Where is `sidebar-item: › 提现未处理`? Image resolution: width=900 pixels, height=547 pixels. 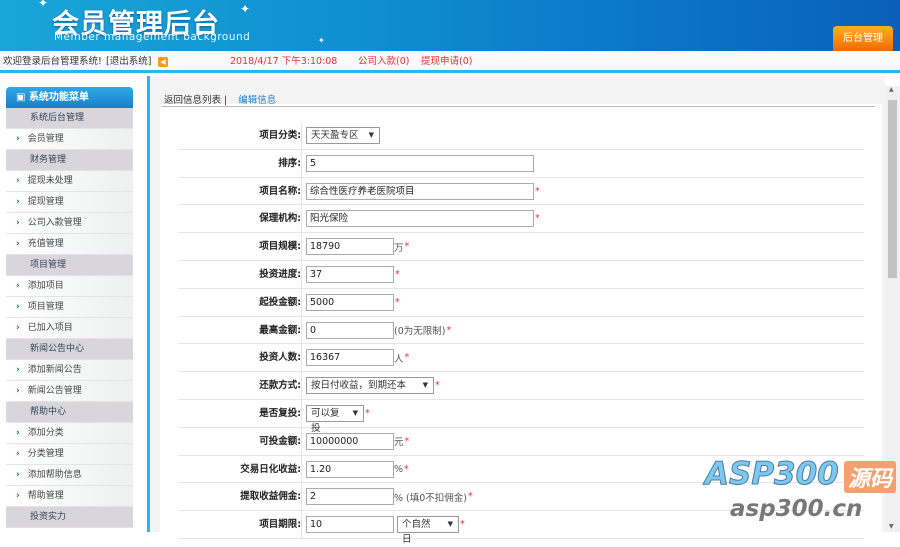 sidebar-item: › 提现未处理 is located at coordinates (69, 181).